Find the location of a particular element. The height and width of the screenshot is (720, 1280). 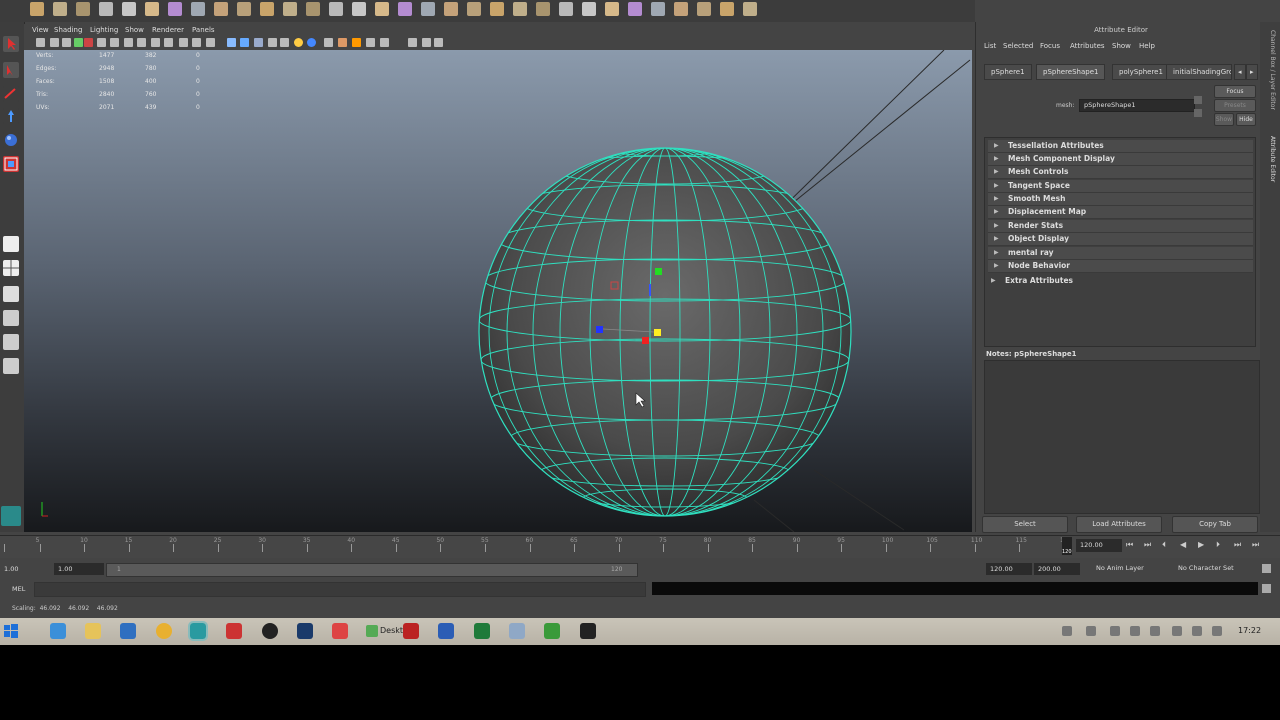

default-material-icon is located at coordinates (311, 42).